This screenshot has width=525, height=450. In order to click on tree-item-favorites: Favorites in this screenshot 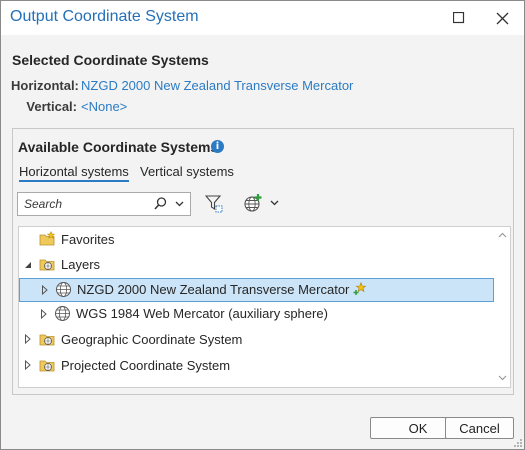, I will do `click(256, 240)`.